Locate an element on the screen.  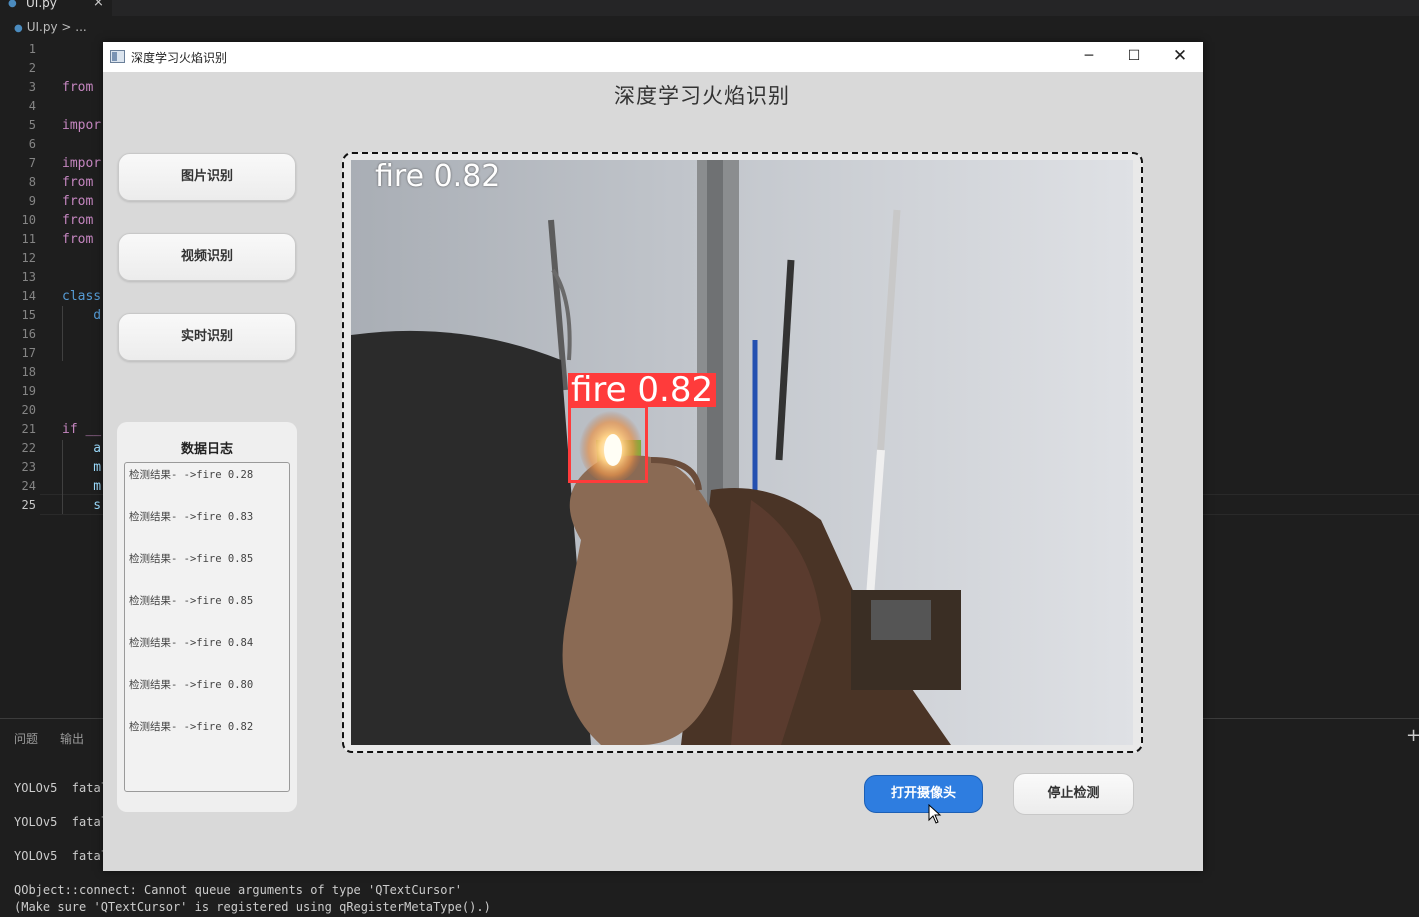
editor-tab-ui-py: ● UI.py × is located at coordinates (56, 8).